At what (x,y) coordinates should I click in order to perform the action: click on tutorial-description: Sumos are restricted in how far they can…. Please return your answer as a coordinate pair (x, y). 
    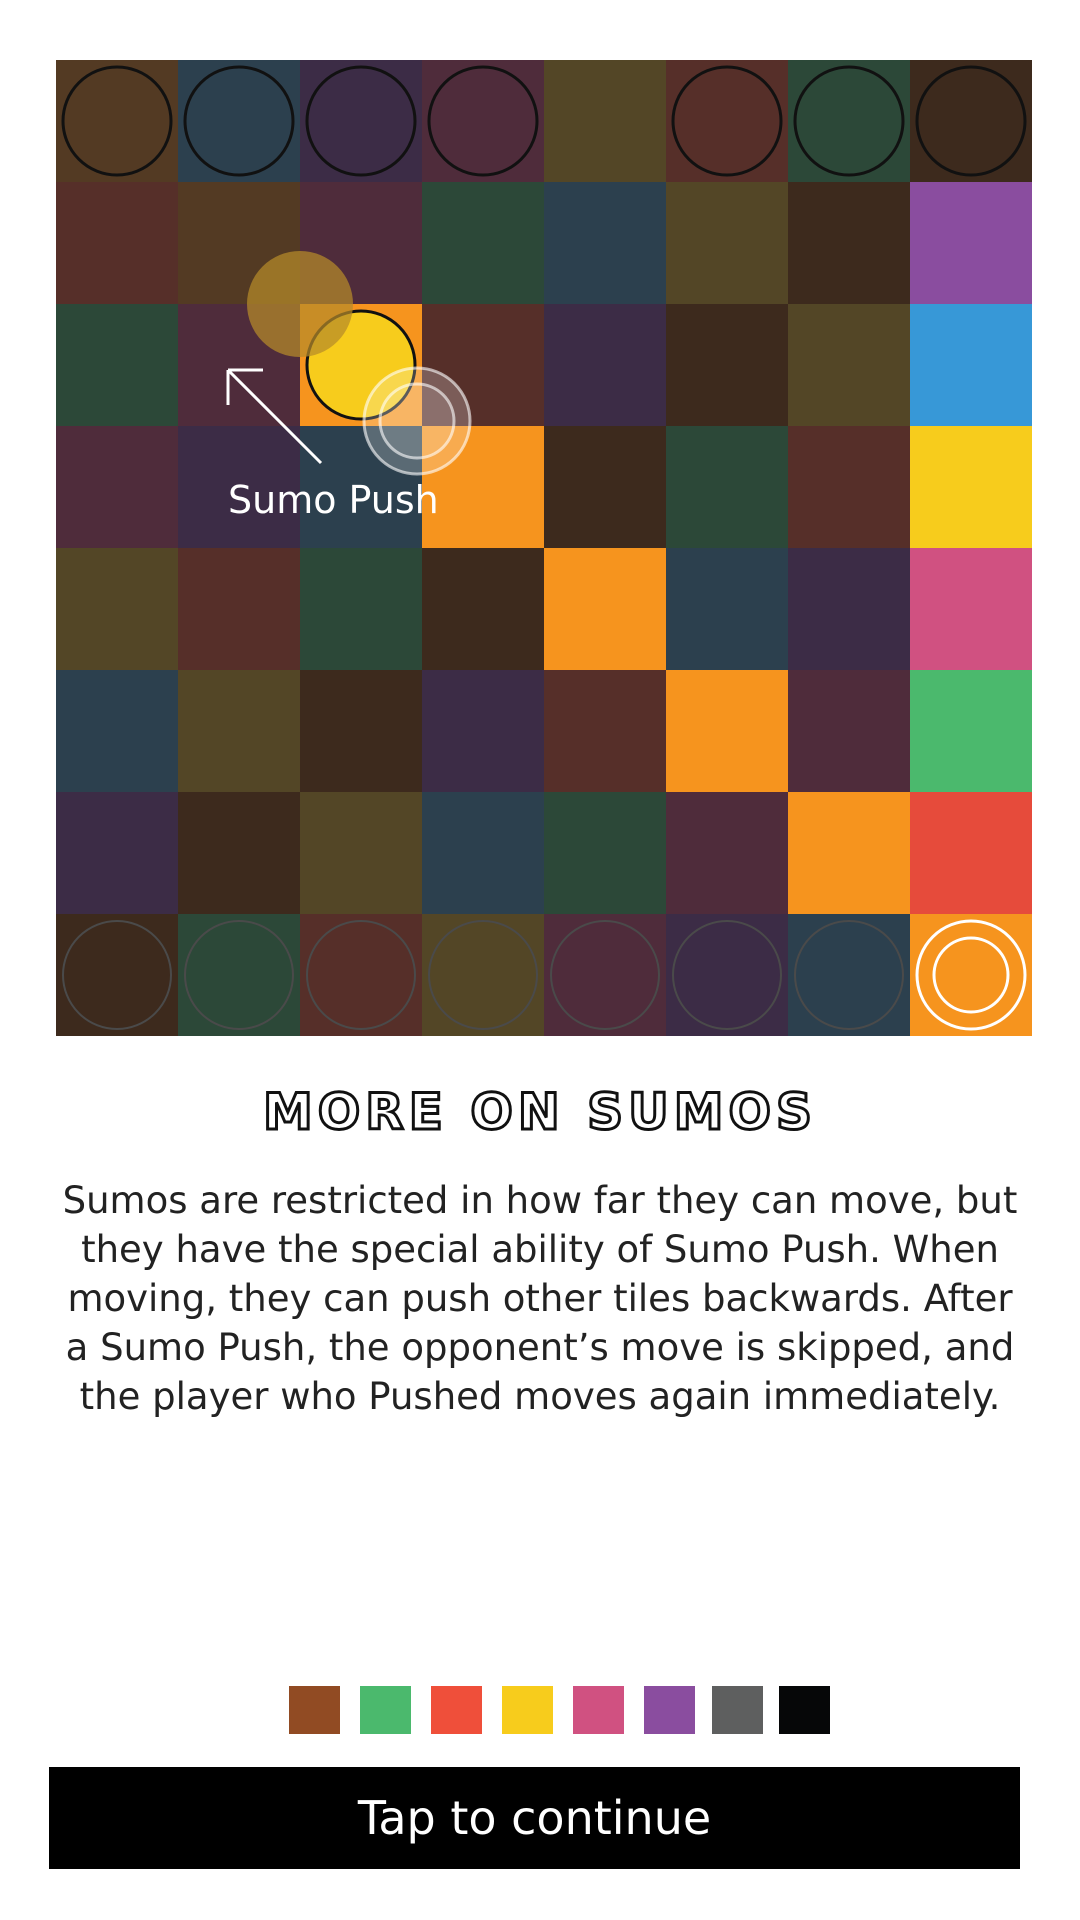
    Looking at the image, I should click on (540, 1298).